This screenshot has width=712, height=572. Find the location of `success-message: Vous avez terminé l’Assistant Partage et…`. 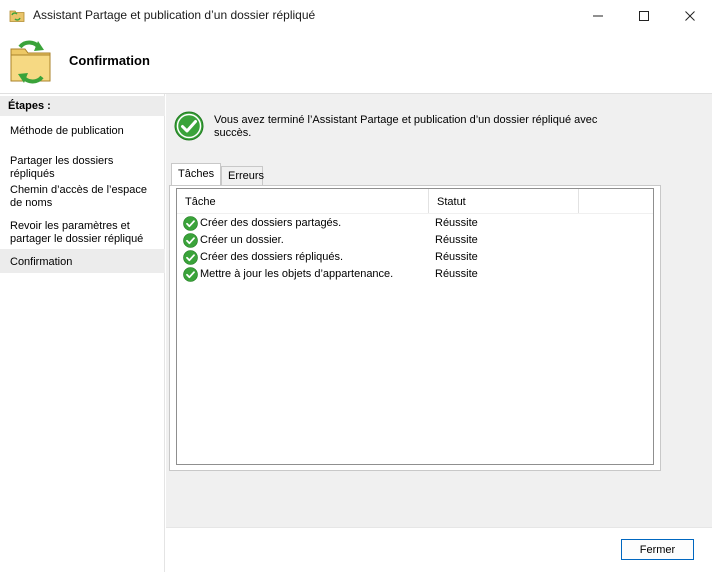

success-message: Vous avez terminé l’Assistant Partage et… is located at coordinates (406, 126).